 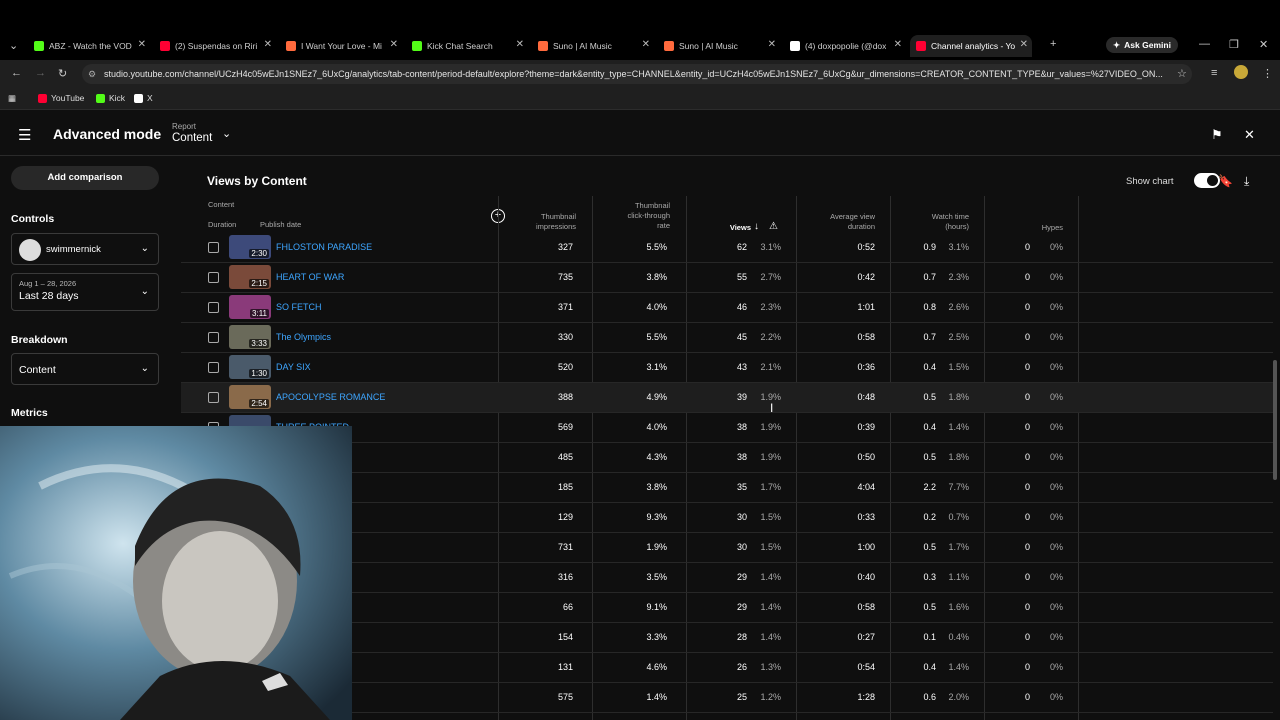 I want to click on webcam-overlay, so click(x=176, y=573).